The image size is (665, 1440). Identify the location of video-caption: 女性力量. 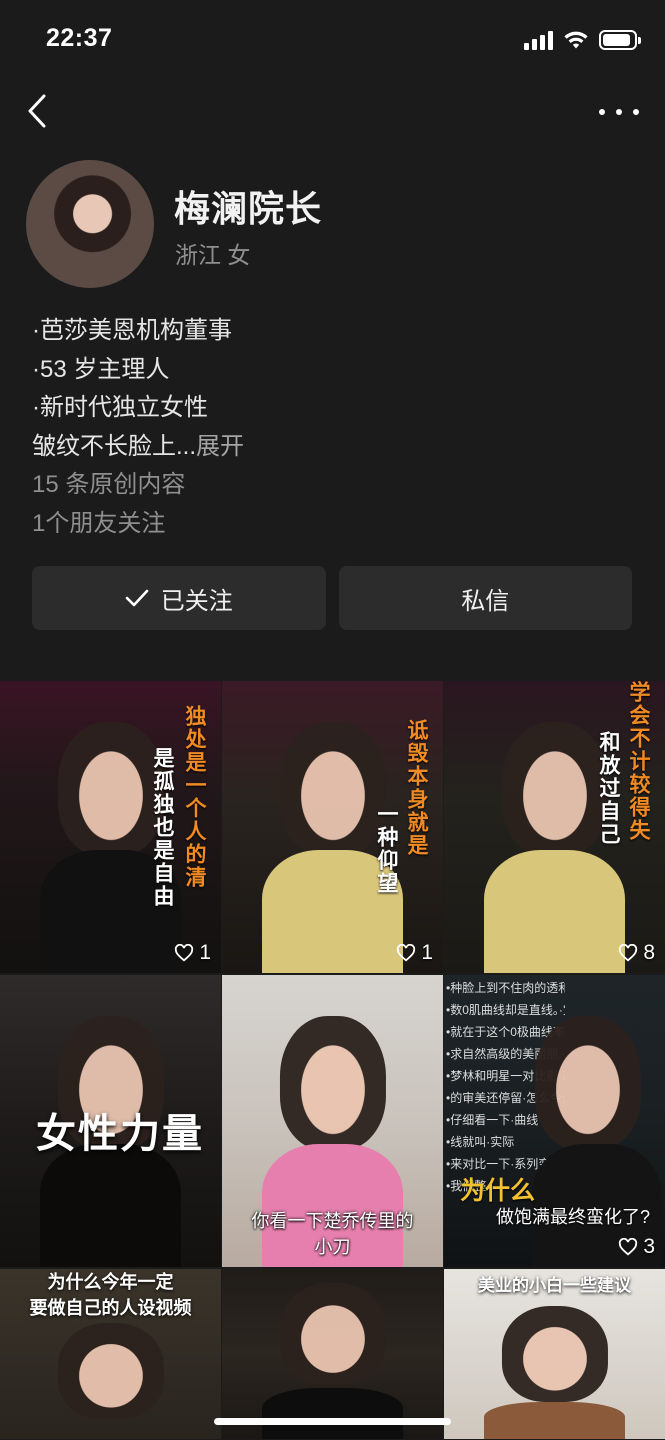
(120, 1134).